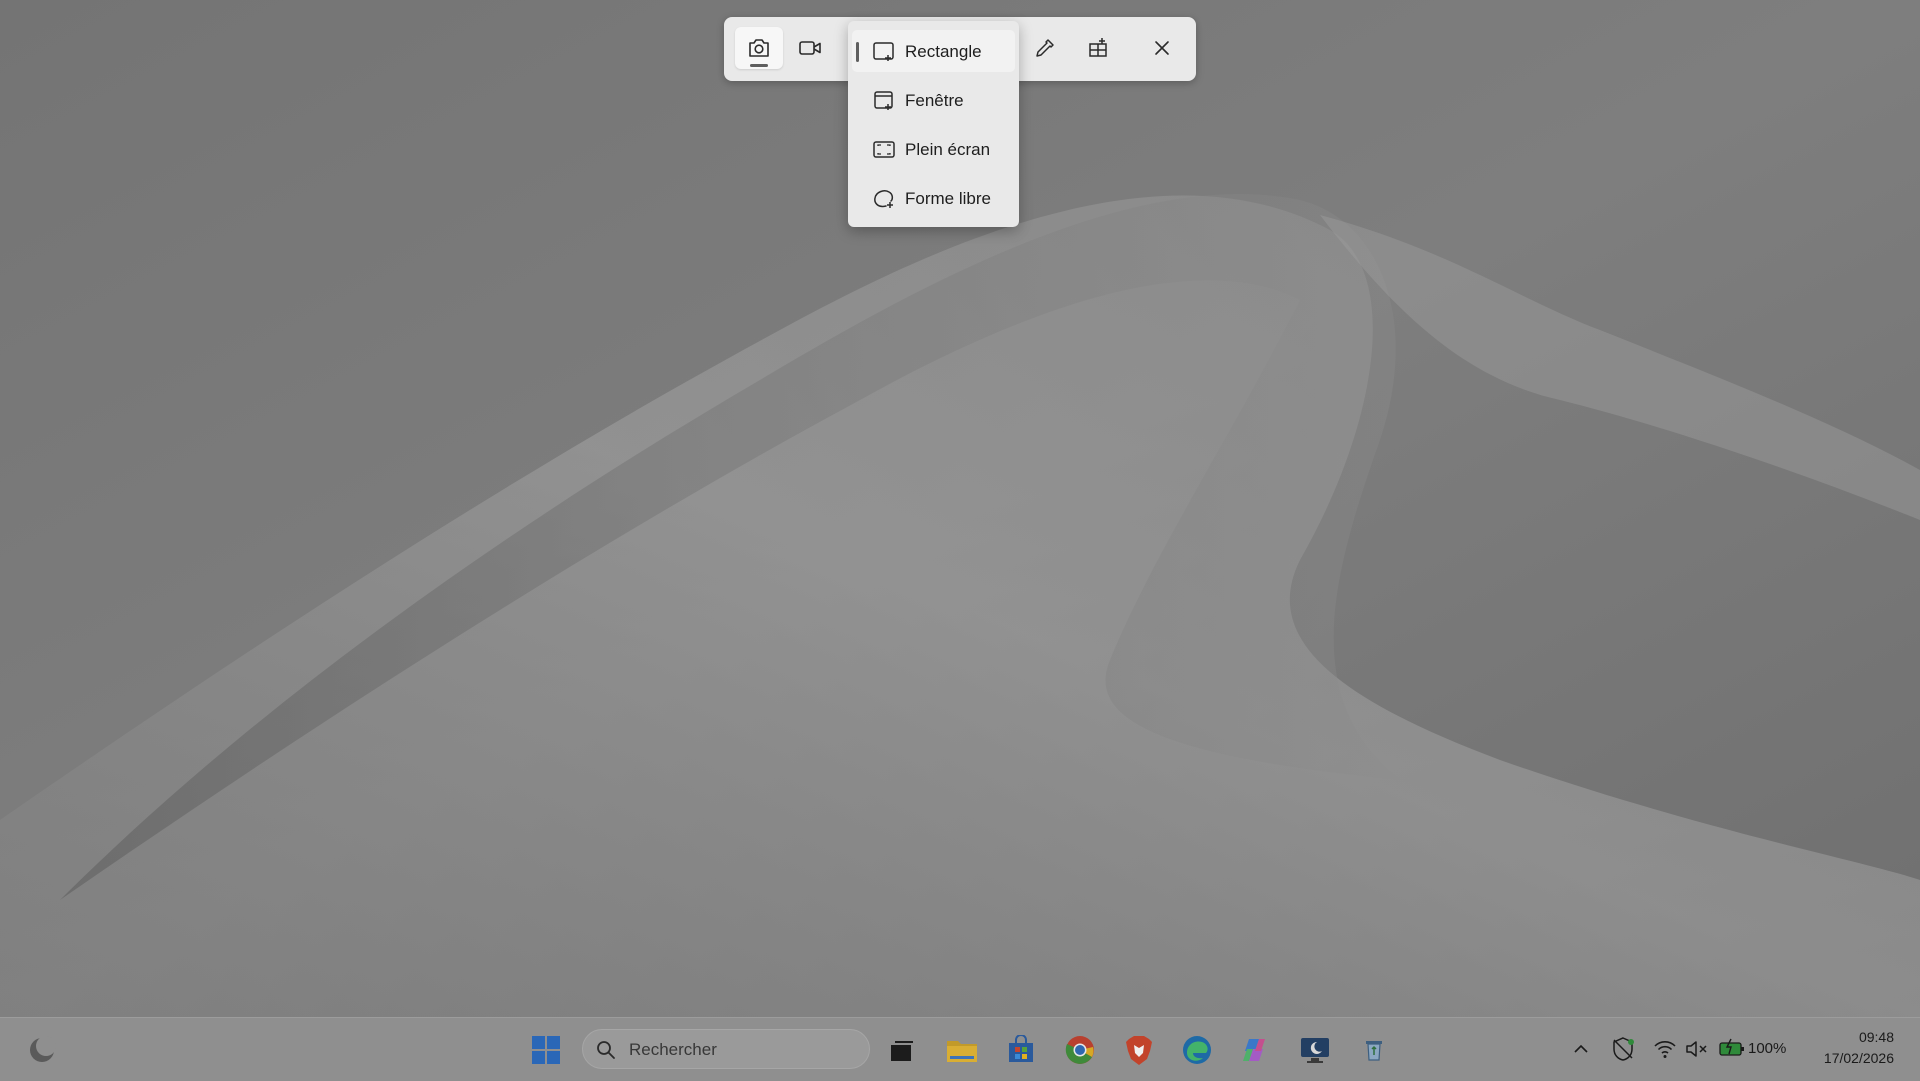 The image size is (1920, 1081). I want to click on chrome-icon, so click(1079, 1050).